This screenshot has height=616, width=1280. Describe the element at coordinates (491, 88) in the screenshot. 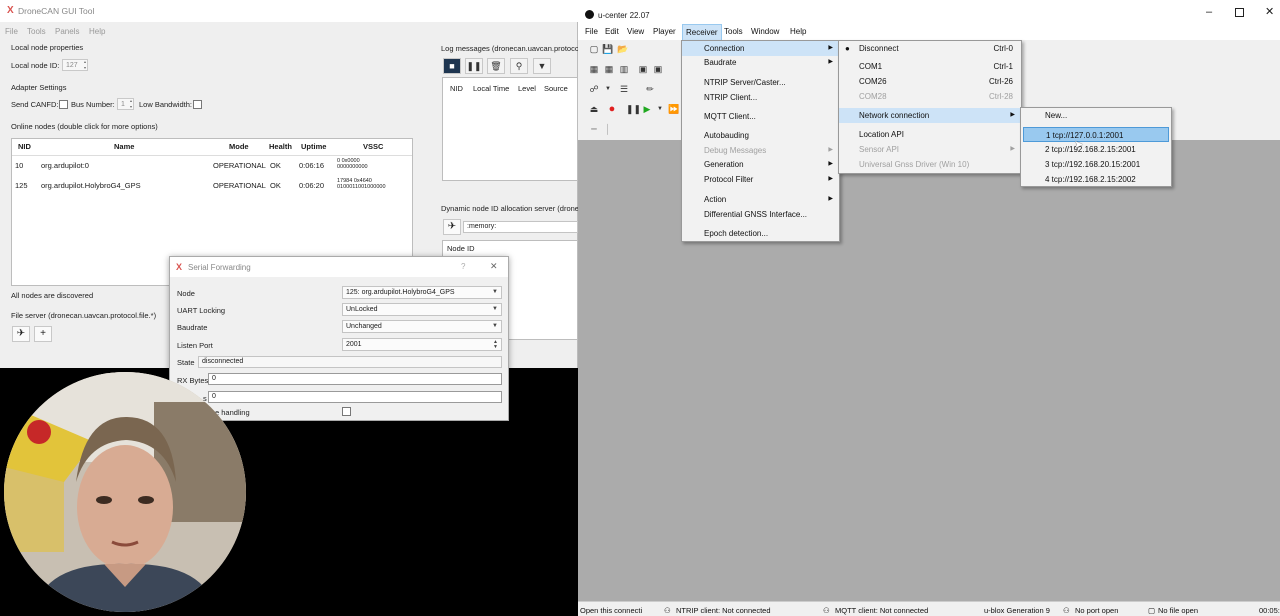

I see `log-col-local-time: Local Time` at that location.